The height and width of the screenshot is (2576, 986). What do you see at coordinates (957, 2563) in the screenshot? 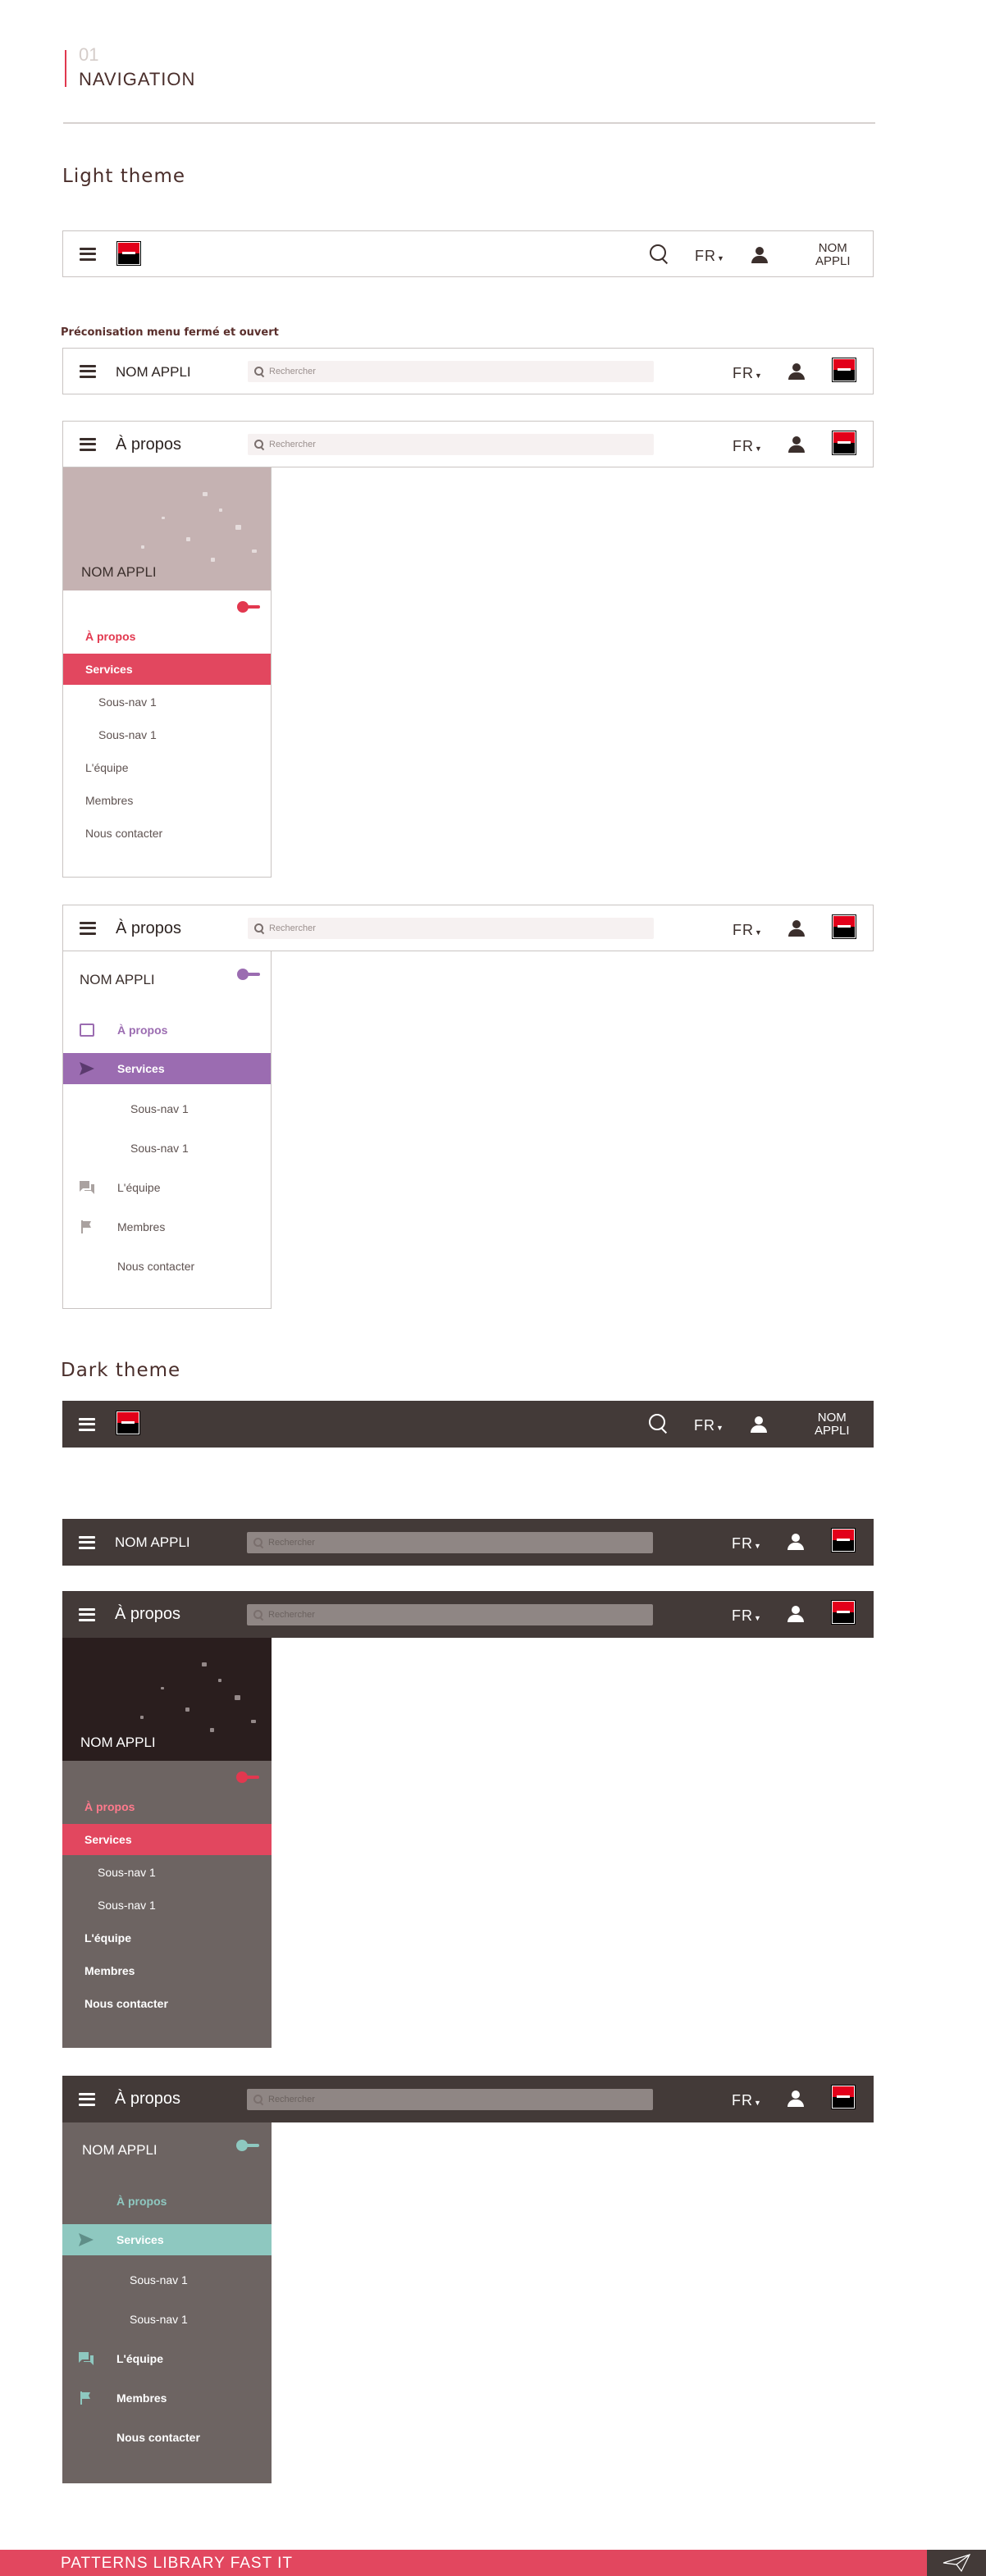
I see `footer-corner` at bounding box center [957, 2563].